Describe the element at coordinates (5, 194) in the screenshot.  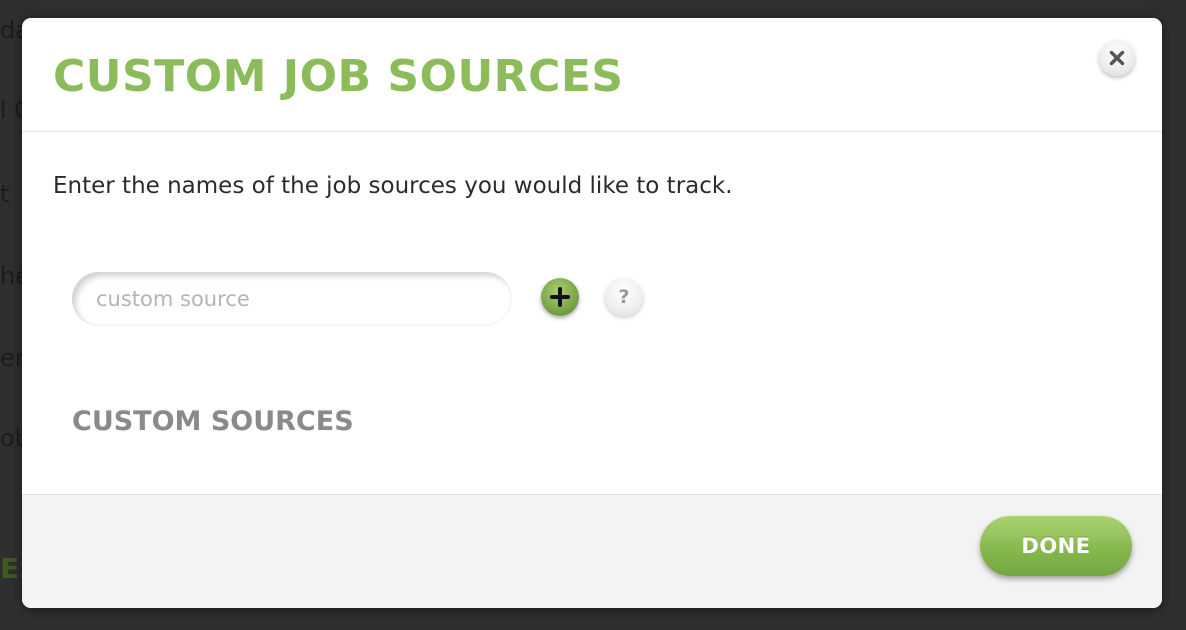
I see `background-text: t` at that location.